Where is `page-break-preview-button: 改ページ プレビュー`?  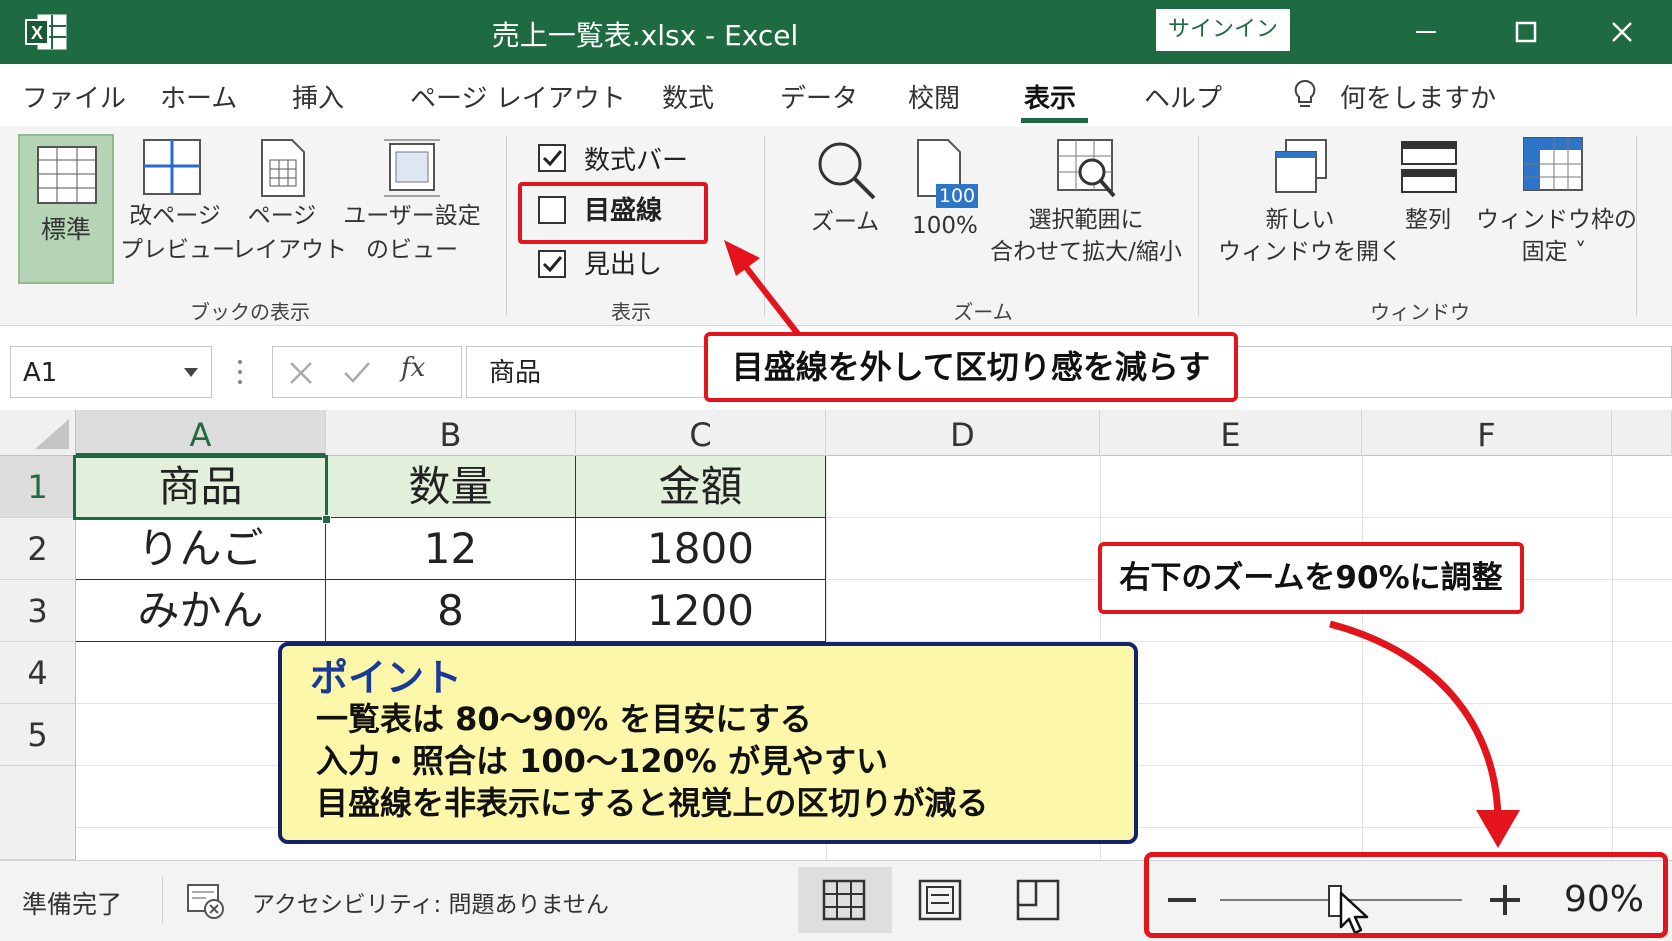 page-break-preview-button: 改ページ プレビュー is located at coordinates (177, 207).